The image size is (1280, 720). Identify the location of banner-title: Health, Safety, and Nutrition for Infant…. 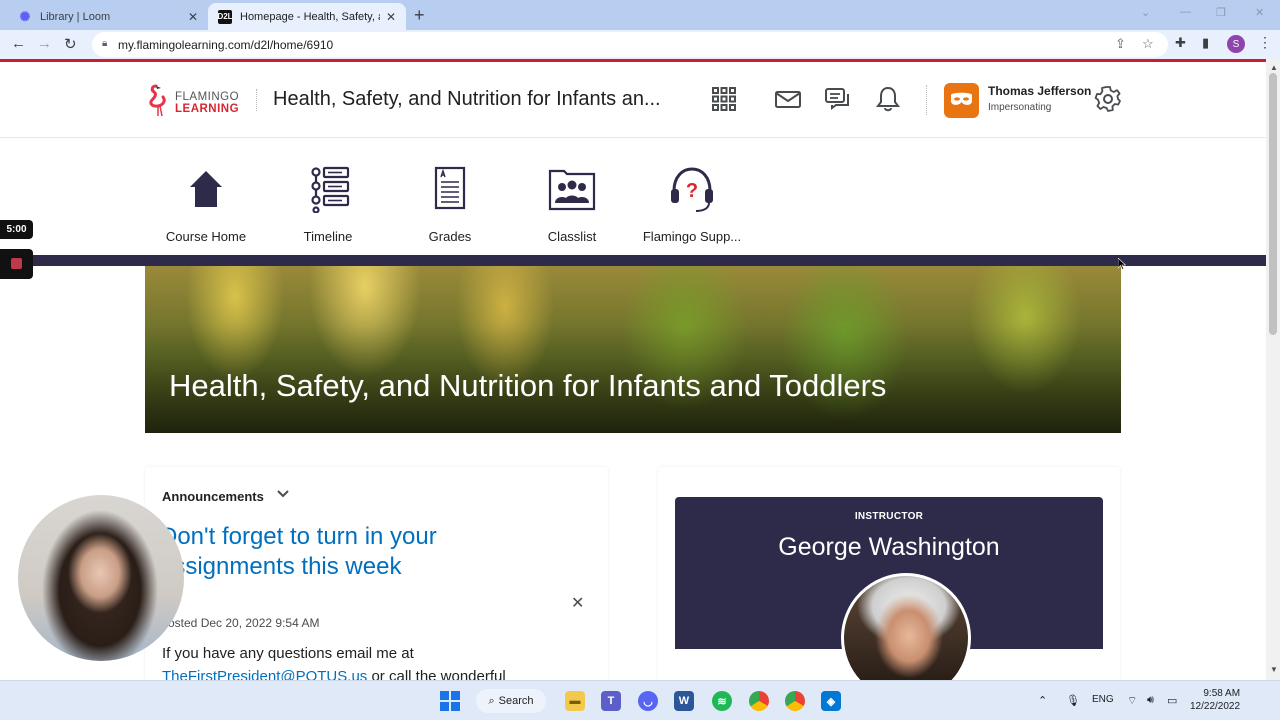
(528, 385).